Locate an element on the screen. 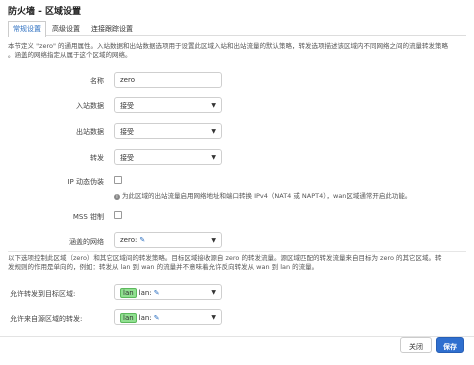 The height and width of the screenshot is (365, 474). input-policy-label: 入站数据 is located at coordinates (90, 106).